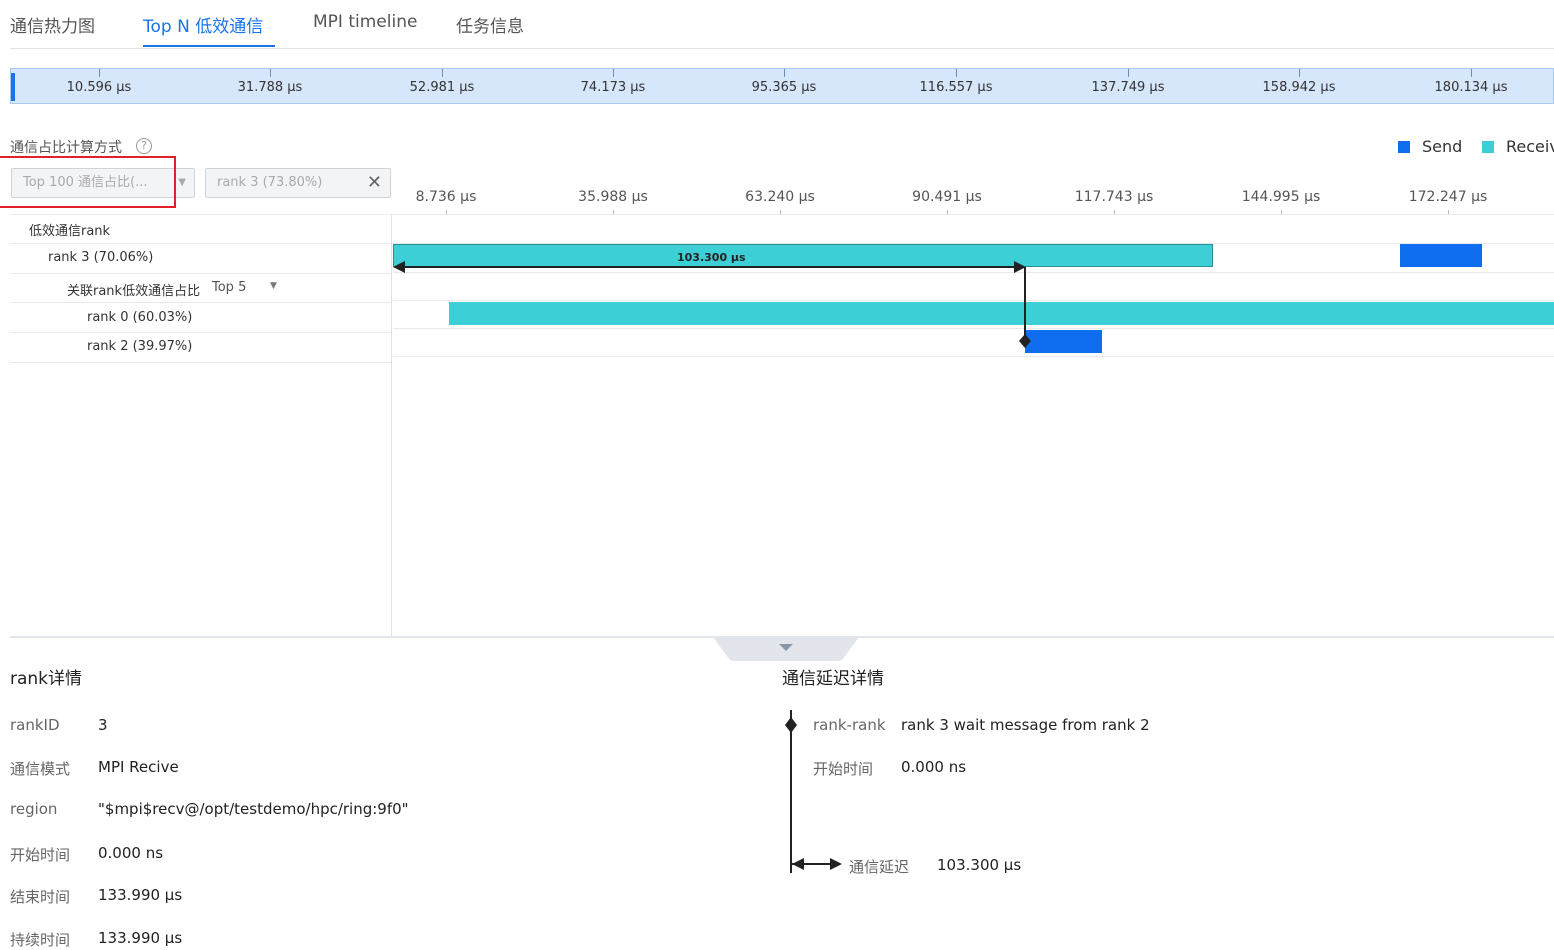 The width and height of the screenshot is (1554, 950). I want to click on active-tab-indicator, so click(209, 46).